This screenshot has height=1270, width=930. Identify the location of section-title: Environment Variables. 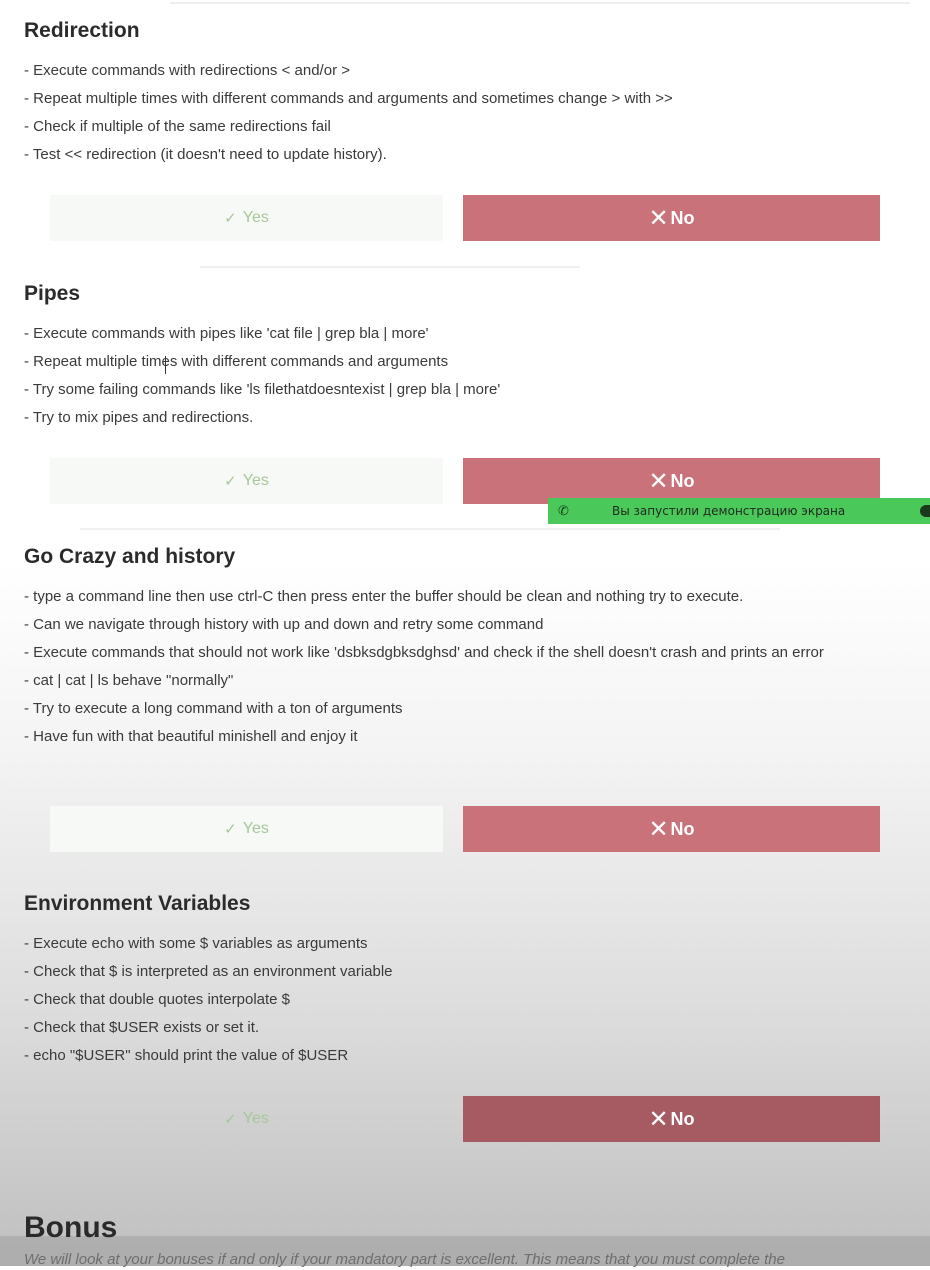
(137, 903).